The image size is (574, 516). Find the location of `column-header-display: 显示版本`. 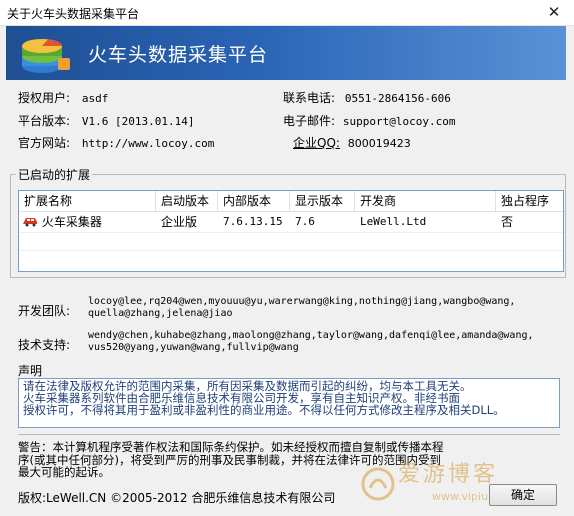

column-header-display: 显示版本 is located at coordinates (316, 201).